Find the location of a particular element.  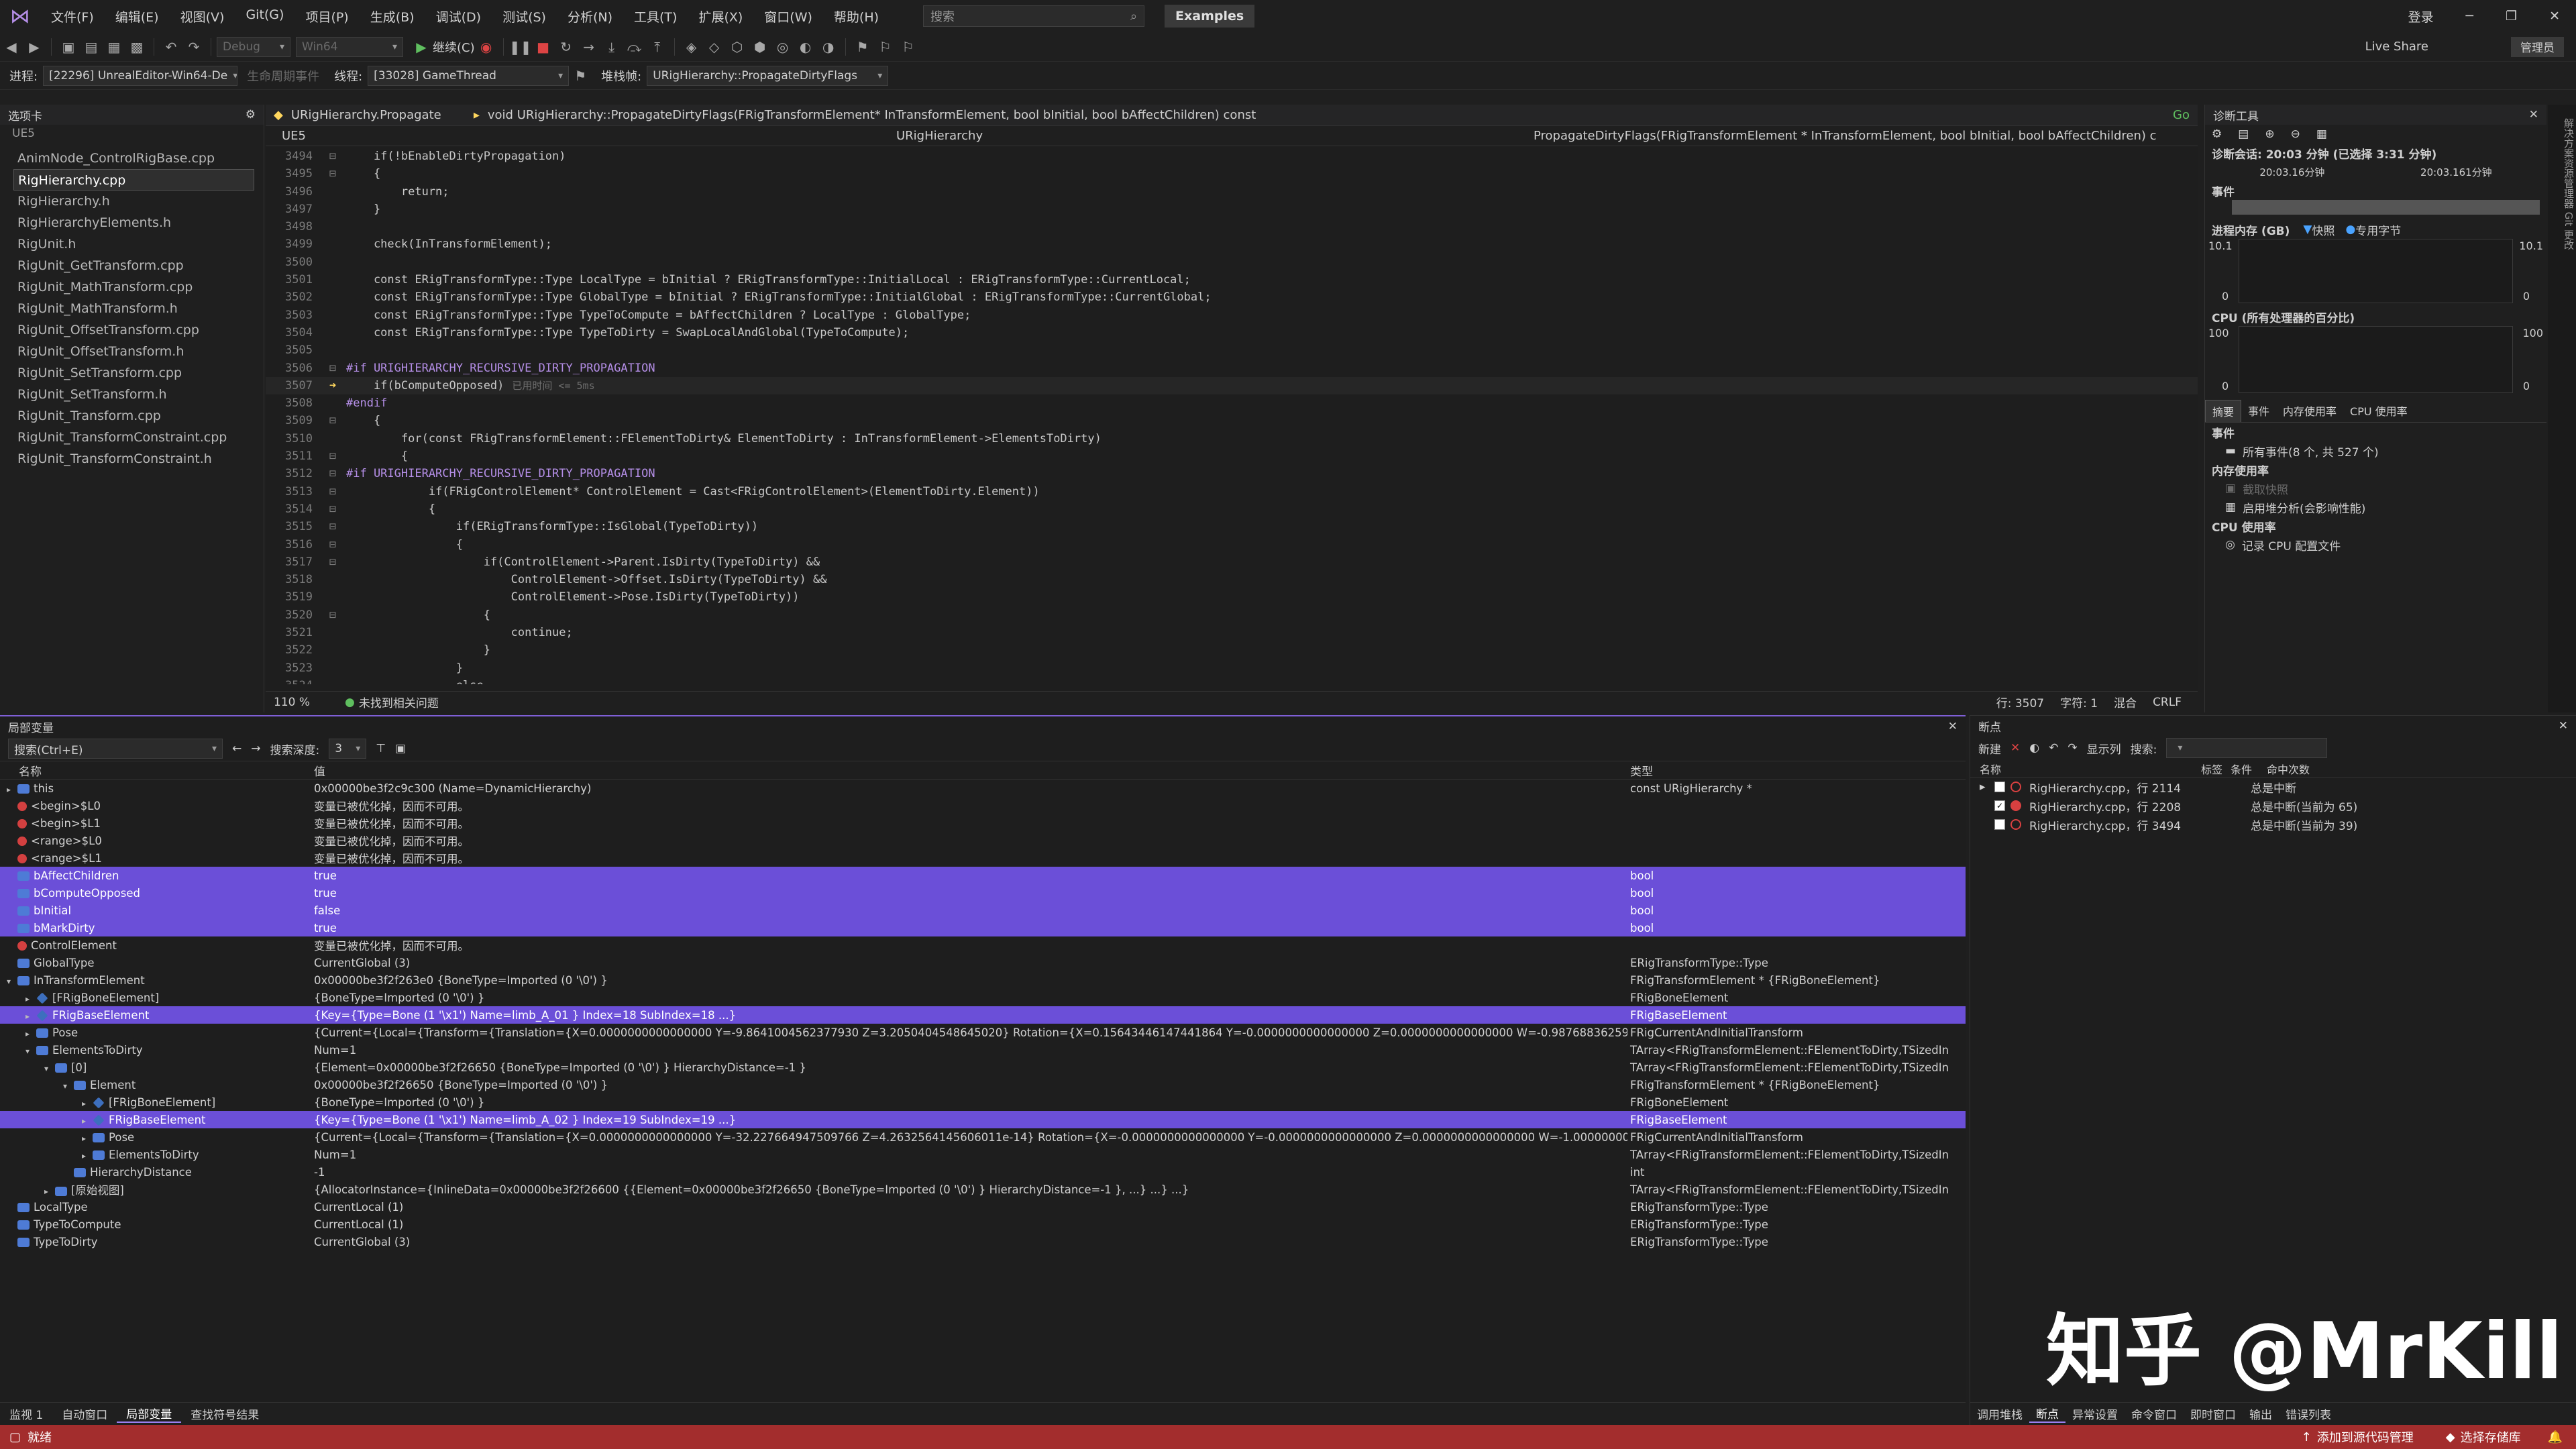

file-item: RigHierarchyElements.h is located at coordinates (132, 222).